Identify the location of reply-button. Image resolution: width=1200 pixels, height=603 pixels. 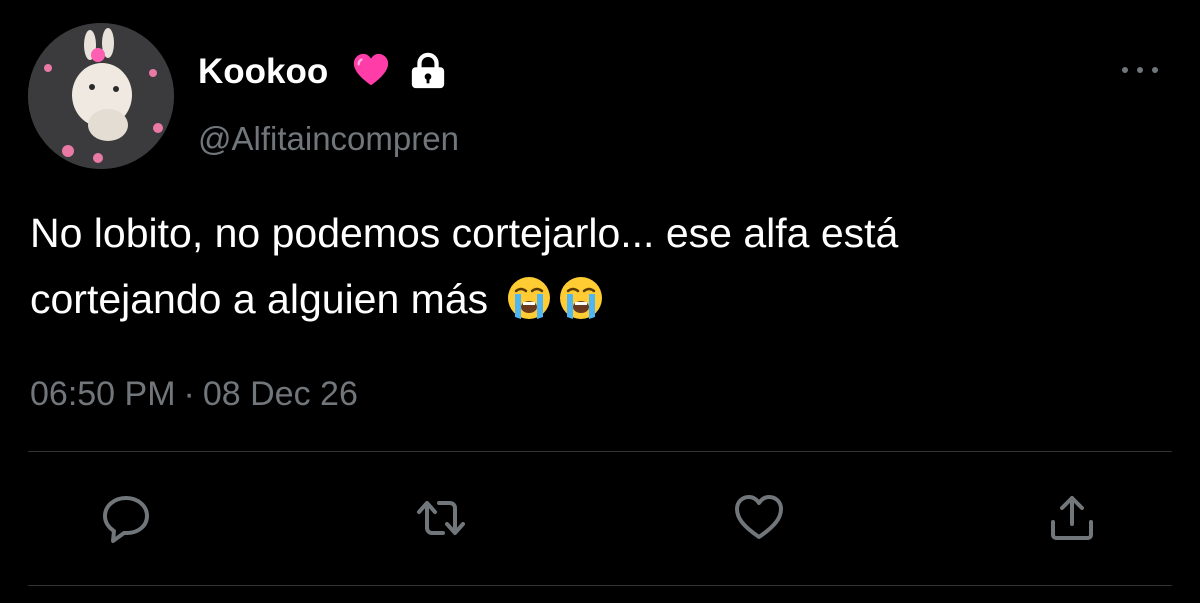
(126, 518).